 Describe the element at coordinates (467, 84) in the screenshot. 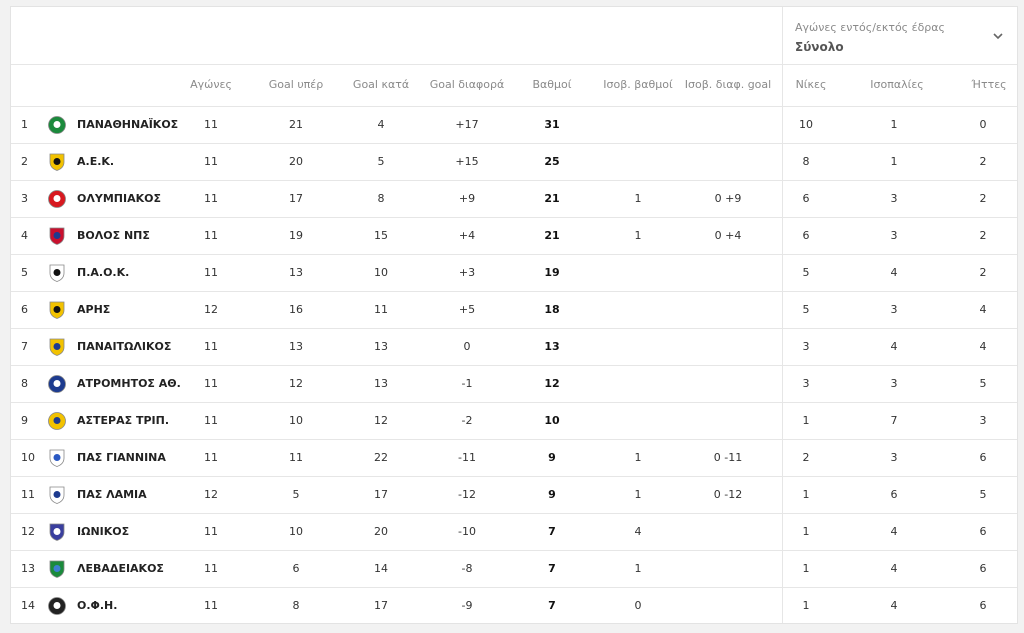

I see `header-goal-difference: Goal διαφορά` at that location.